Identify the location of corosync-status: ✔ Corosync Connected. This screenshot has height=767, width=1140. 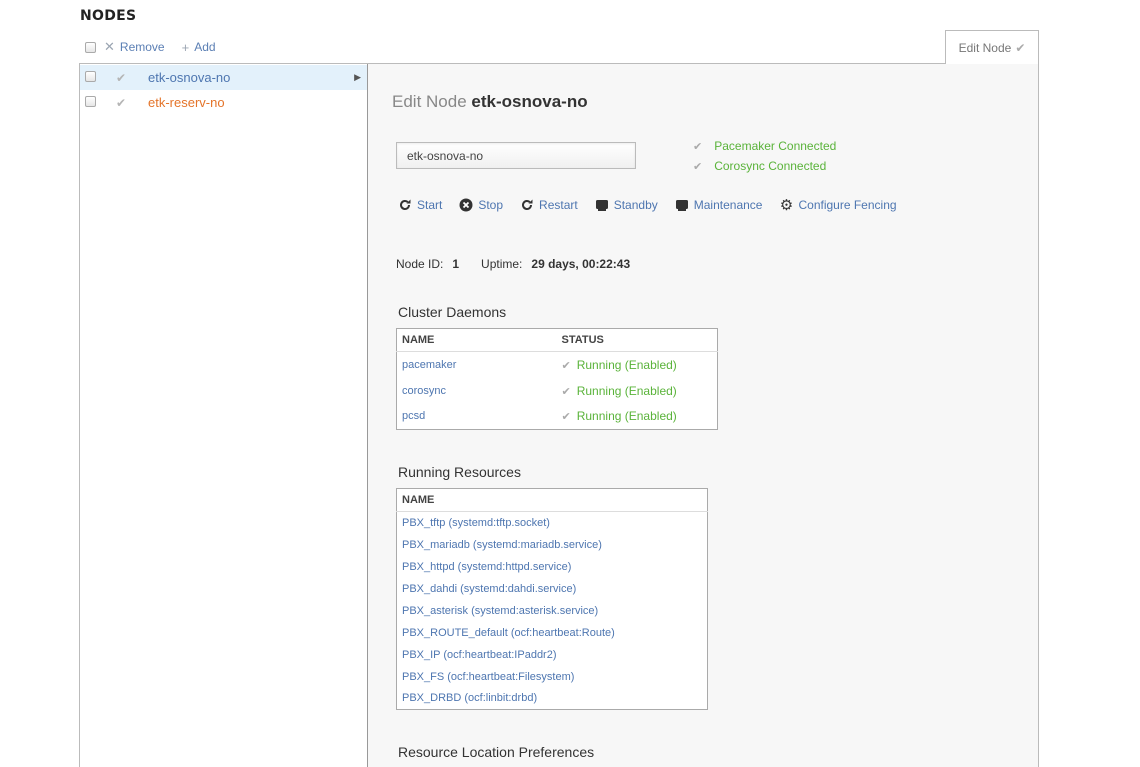
(759, 166).